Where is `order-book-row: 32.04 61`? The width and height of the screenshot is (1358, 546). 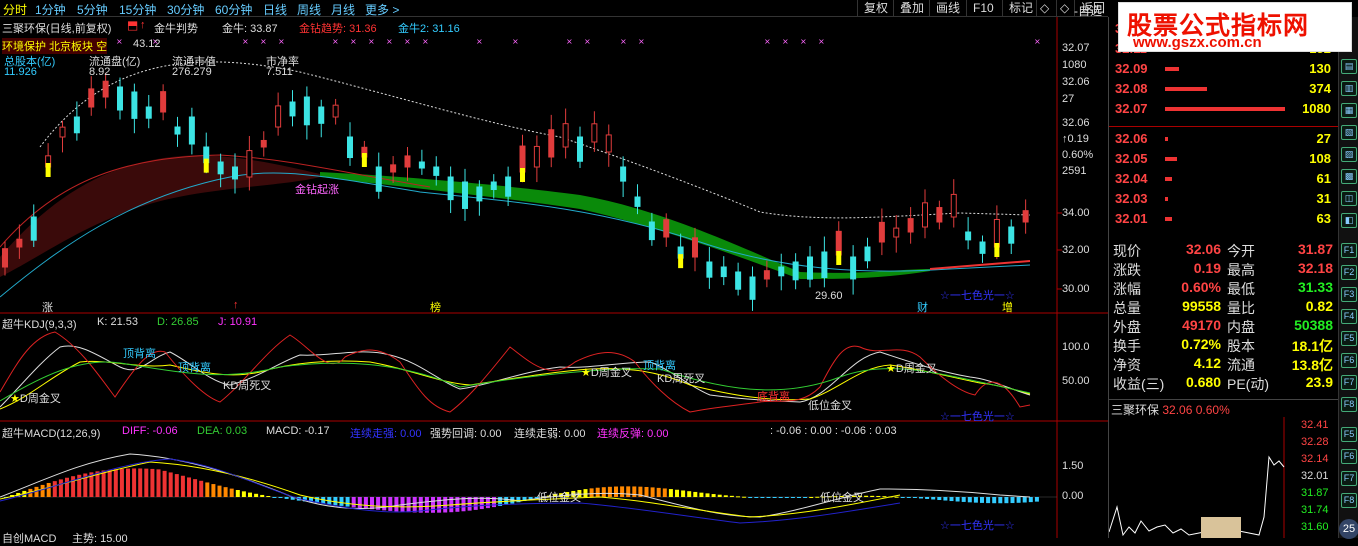
order-book-row: 32.04 61 is located at coordinates (1224, 179).